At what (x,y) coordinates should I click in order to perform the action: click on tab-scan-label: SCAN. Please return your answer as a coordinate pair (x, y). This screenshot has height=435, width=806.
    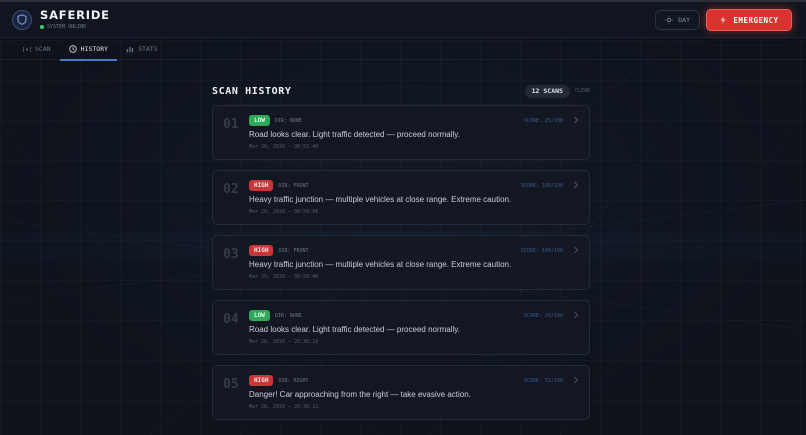
    Looking at the image, I should click on (43, 49).